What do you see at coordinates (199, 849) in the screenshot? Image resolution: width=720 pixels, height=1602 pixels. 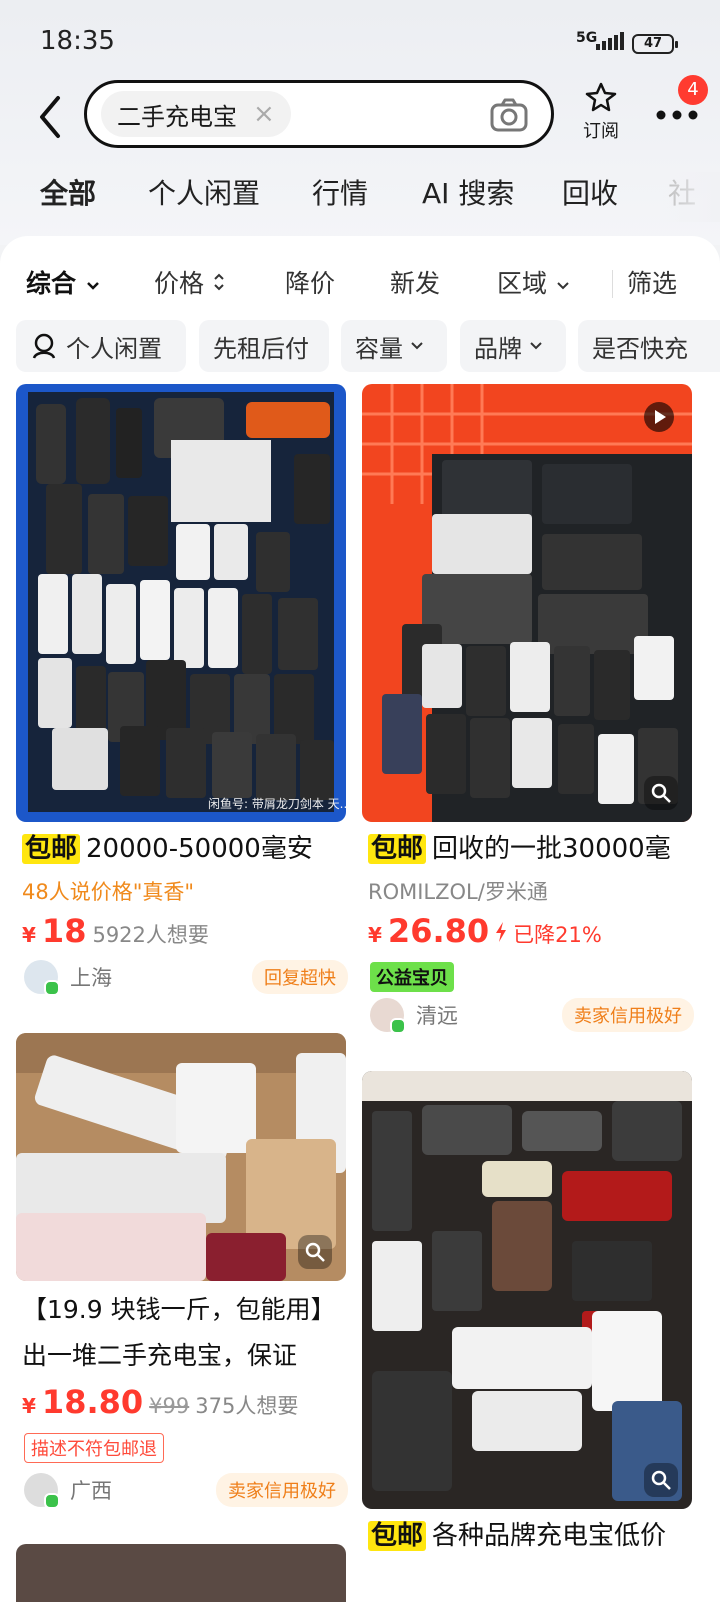 I see `product-title-text: 20000-50000毫安` at bounding box center [199, 849].